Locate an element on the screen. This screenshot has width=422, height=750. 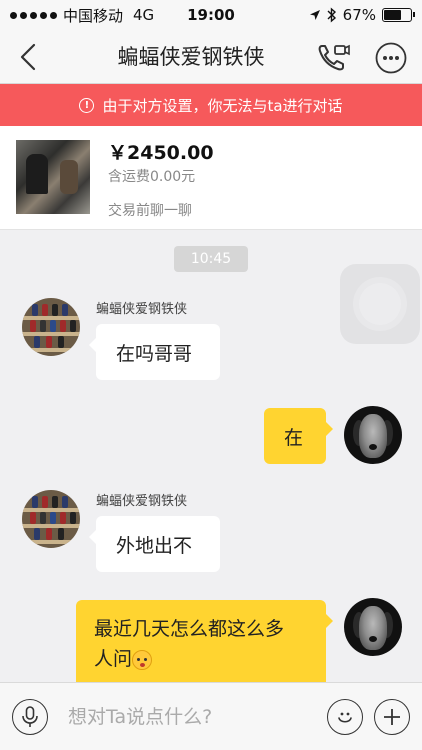
voice-button is located at coordinates (30, 717).